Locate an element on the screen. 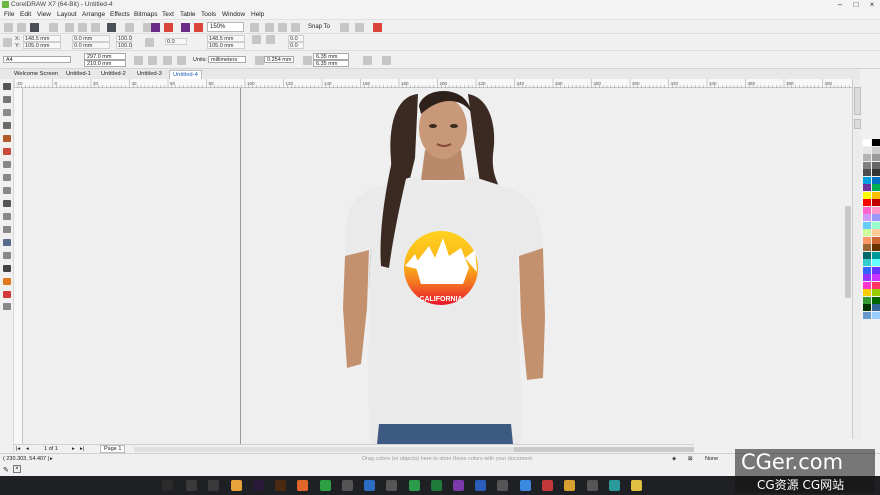  paste-icon is located at coordinates (95, 27).